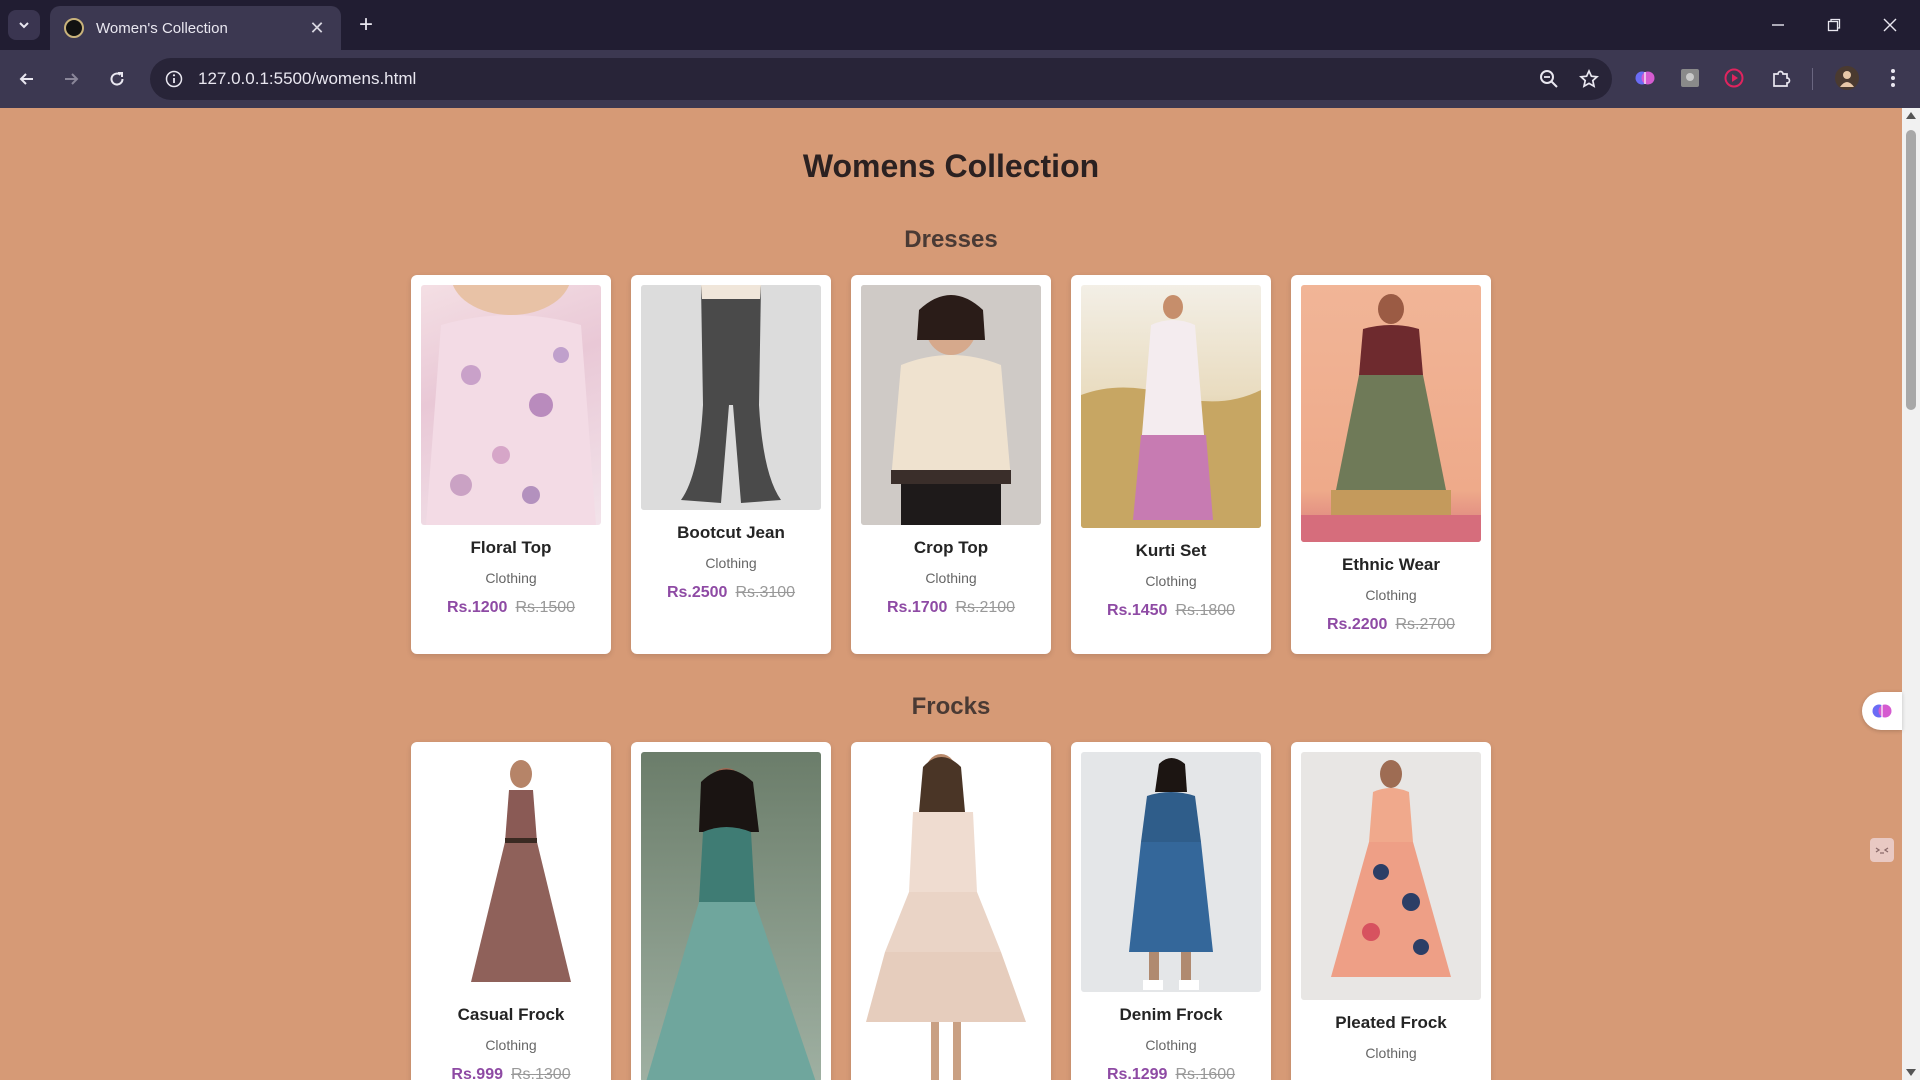  What do you see at coordinates (1391, 1022) in the screenshot?
I see `product-name: Pleated Frock` at bounding box center [1391, 1022].